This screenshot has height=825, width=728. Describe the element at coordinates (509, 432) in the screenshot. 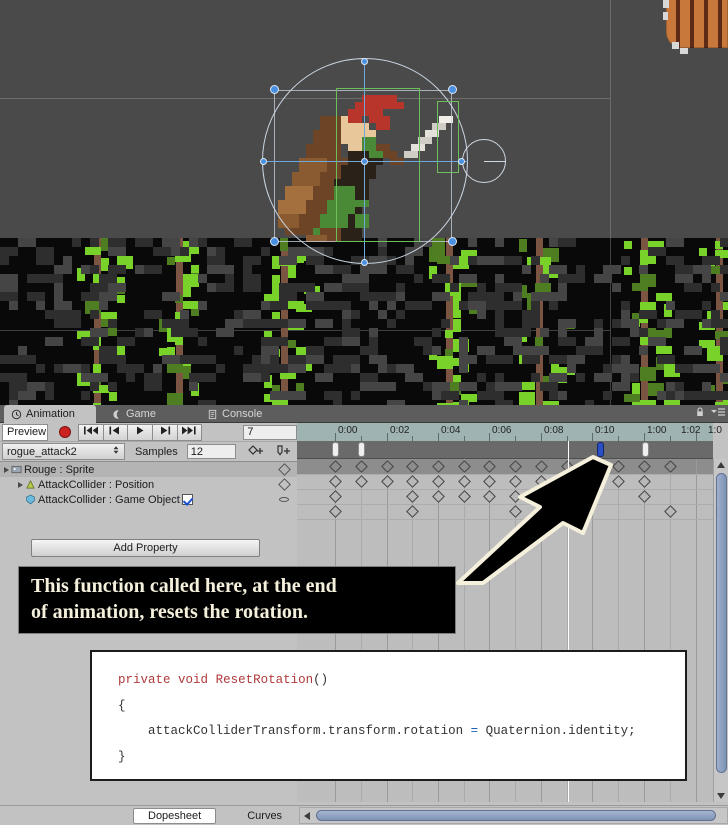

I see `timeline-ruler: 0:00 0:02 0:04 0:06 0:08 0:10 1:00 1:02 1:0` at that location.